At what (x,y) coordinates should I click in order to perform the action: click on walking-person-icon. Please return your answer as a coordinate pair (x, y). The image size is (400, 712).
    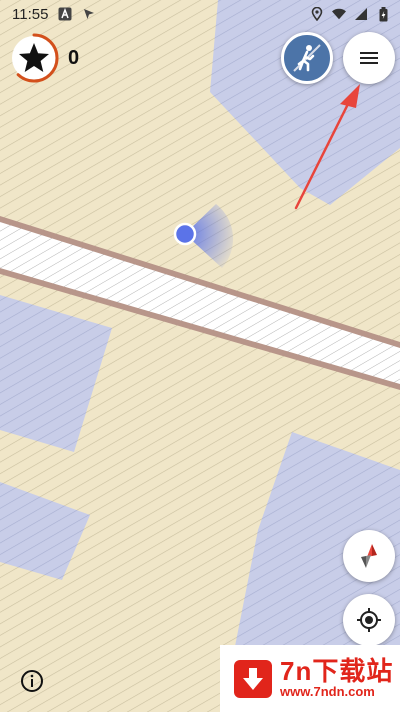
    Looking at the image, I should click on (307, 58).